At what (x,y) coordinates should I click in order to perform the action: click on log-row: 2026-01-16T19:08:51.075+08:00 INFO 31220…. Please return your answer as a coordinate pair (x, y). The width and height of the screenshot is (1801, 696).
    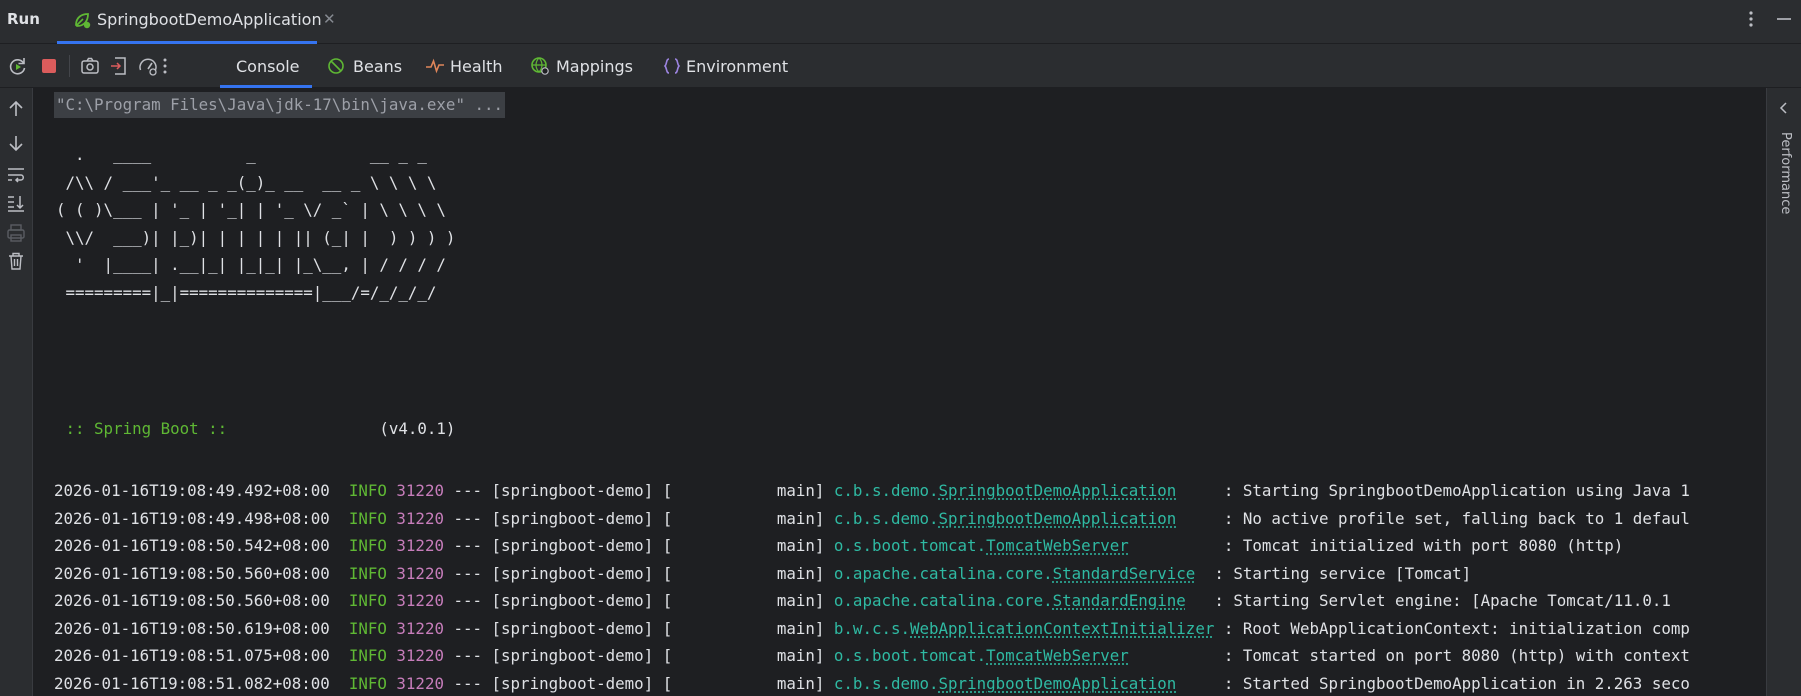
    Looking at the image, I should click on (872, 659).